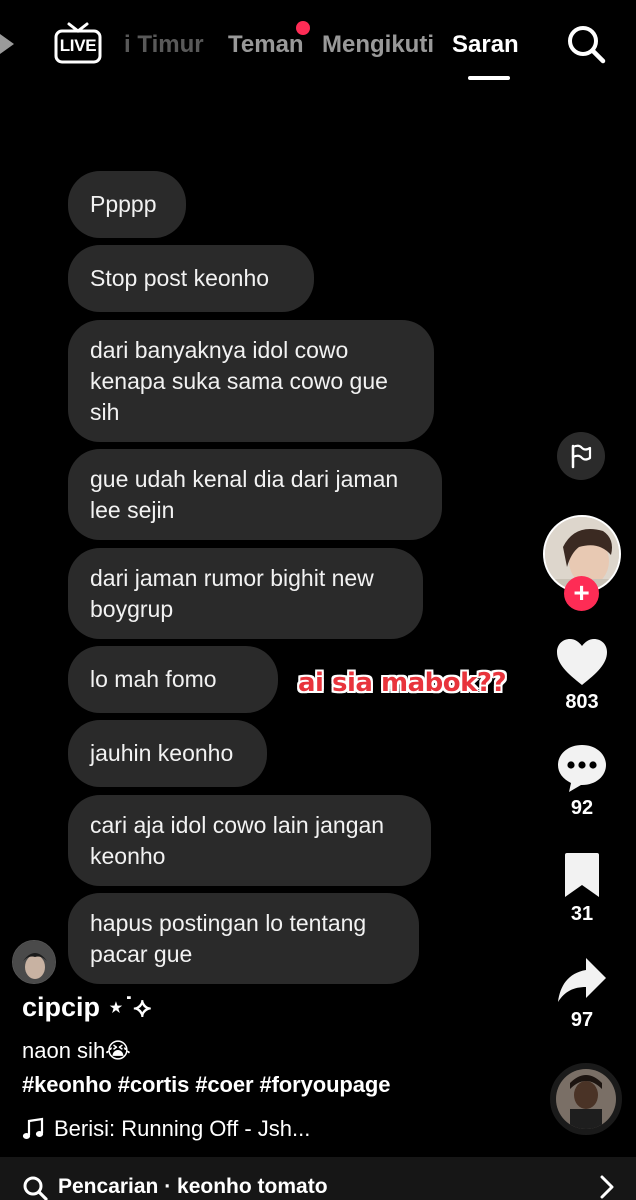 The image size is (636, 1200). I want to click on overlay-caption: ai sia mabok??, so click(402, 683).